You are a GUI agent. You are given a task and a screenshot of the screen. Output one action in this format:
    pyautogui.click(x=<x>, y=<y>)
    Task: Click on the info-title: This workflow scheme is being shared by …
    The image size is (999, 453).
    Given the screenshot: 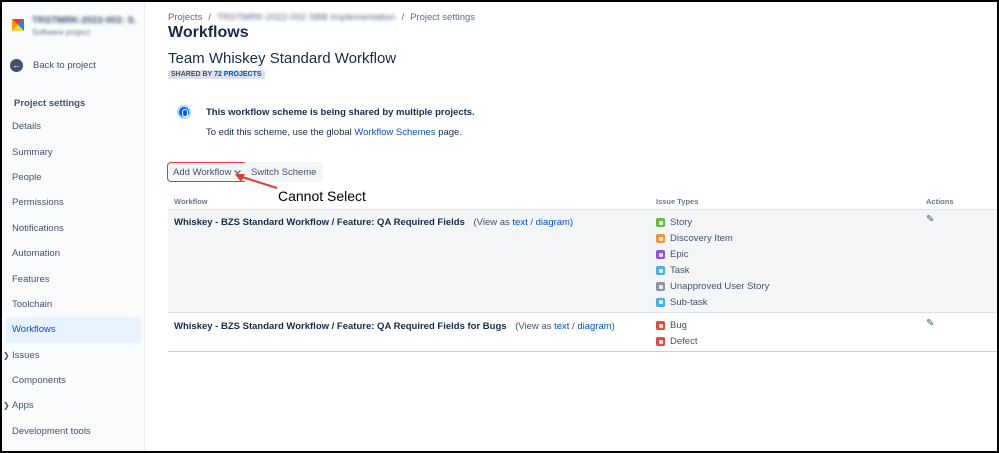 What is the action you would take?
    pyautogui.click(x=340, y=112)
    